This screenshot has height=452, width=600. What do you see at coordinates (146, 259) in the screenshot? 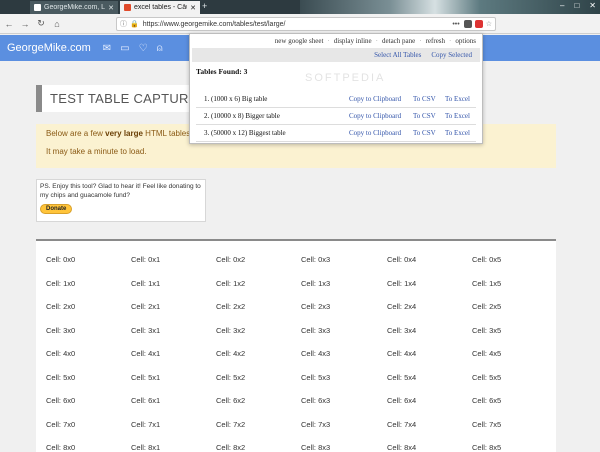
I see `table-cell: Cell: 0x1` at bounding box center [146, 259].